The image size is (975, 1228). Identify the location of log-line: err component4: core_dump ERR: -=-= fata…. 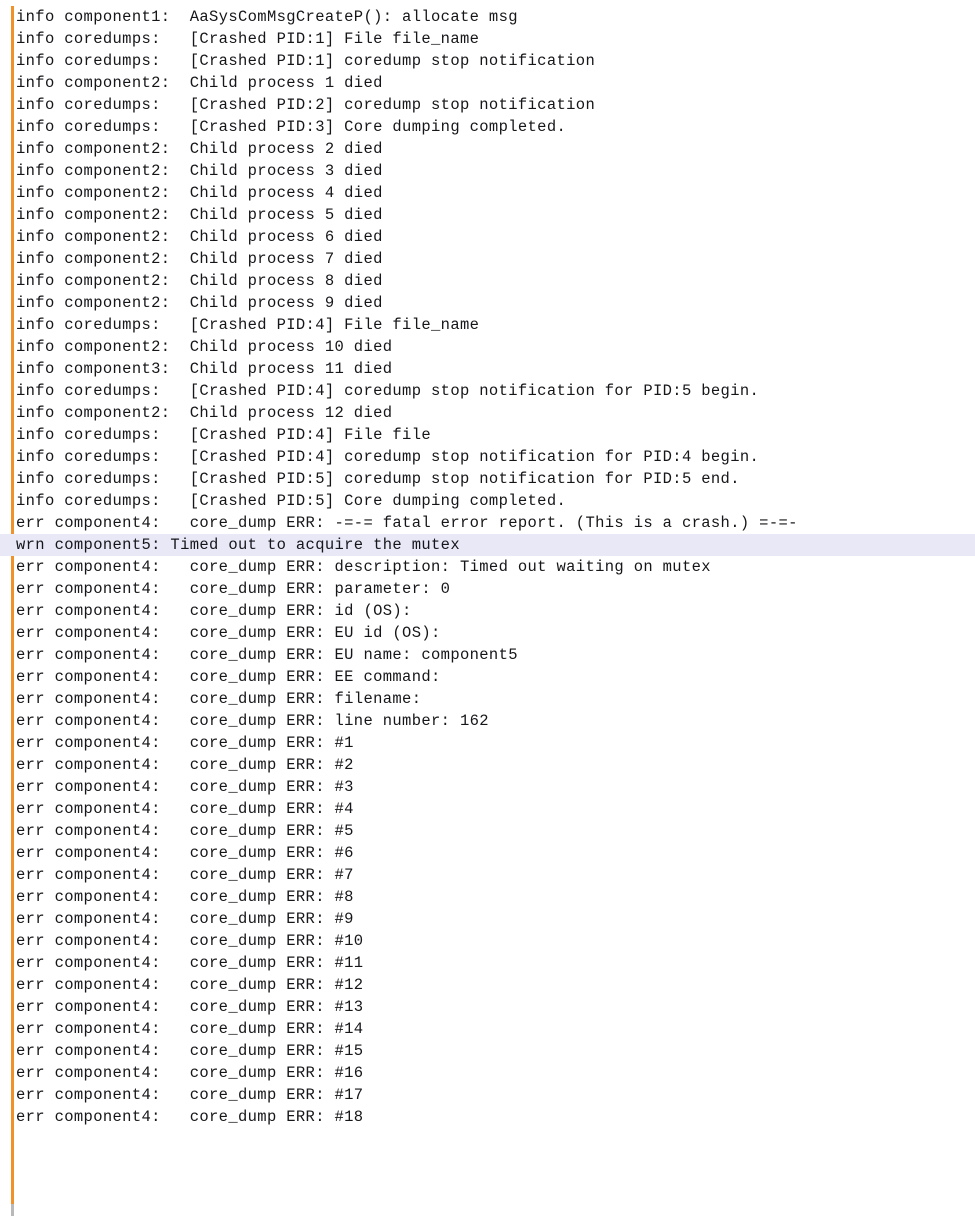
(487, 523).